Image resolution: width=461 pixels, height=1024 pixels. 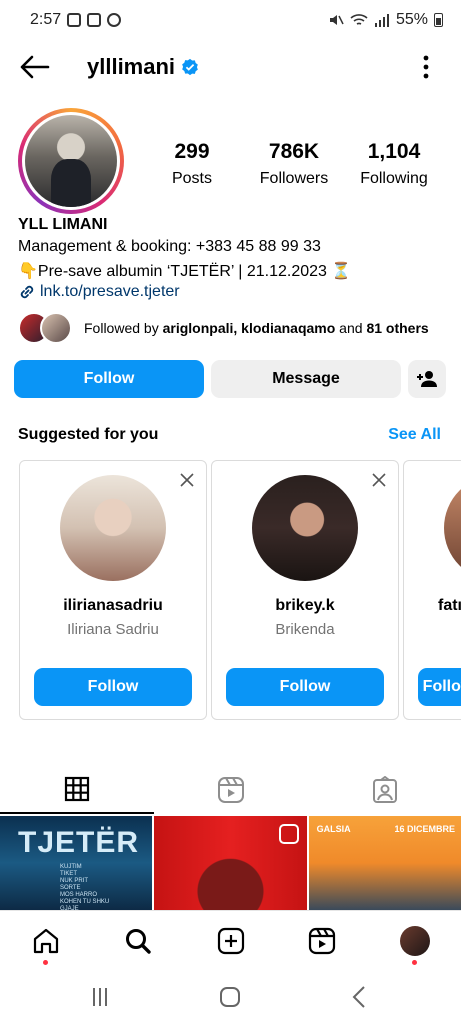 What do you see at coordinates (230, 20) in the screenshot?
I see `status-bar: 2:57 55%` at bounding box center [230, 20].